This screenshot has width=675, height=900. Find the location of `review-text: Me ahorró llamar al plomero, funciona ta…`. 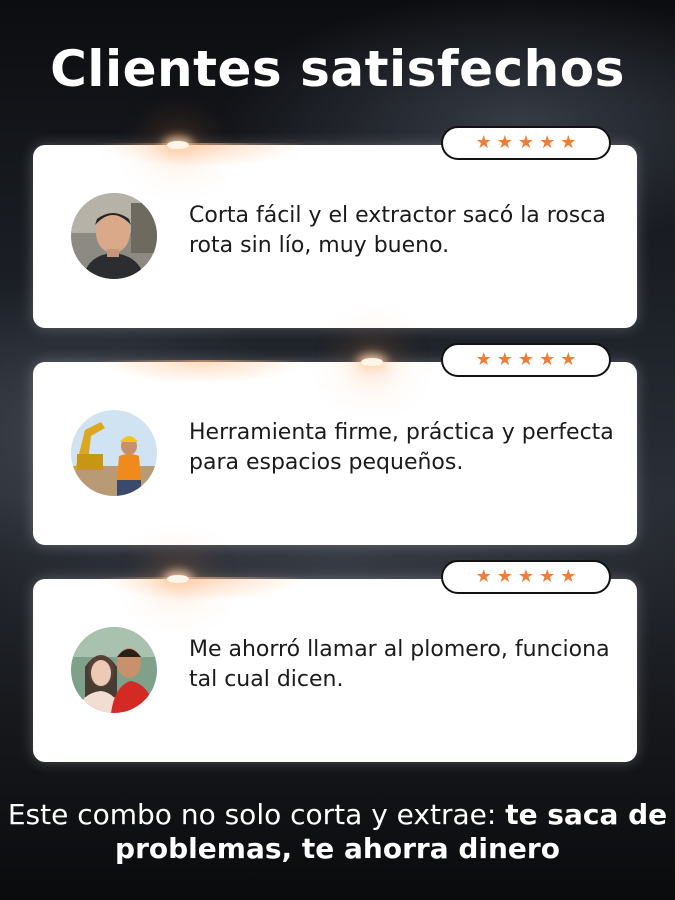

review-text: Me ahorró llamar al plomero, funciona ta… is located at coordinates (399, 664).